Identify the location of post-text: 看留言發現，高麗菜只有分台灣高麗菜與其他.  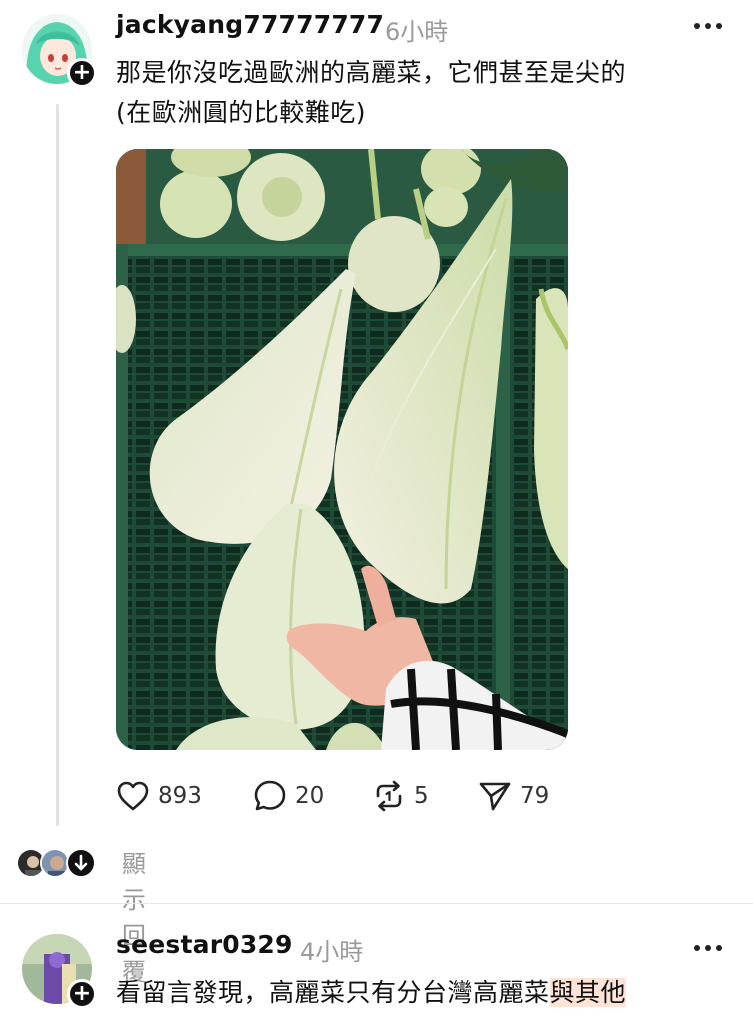
(371, 993).